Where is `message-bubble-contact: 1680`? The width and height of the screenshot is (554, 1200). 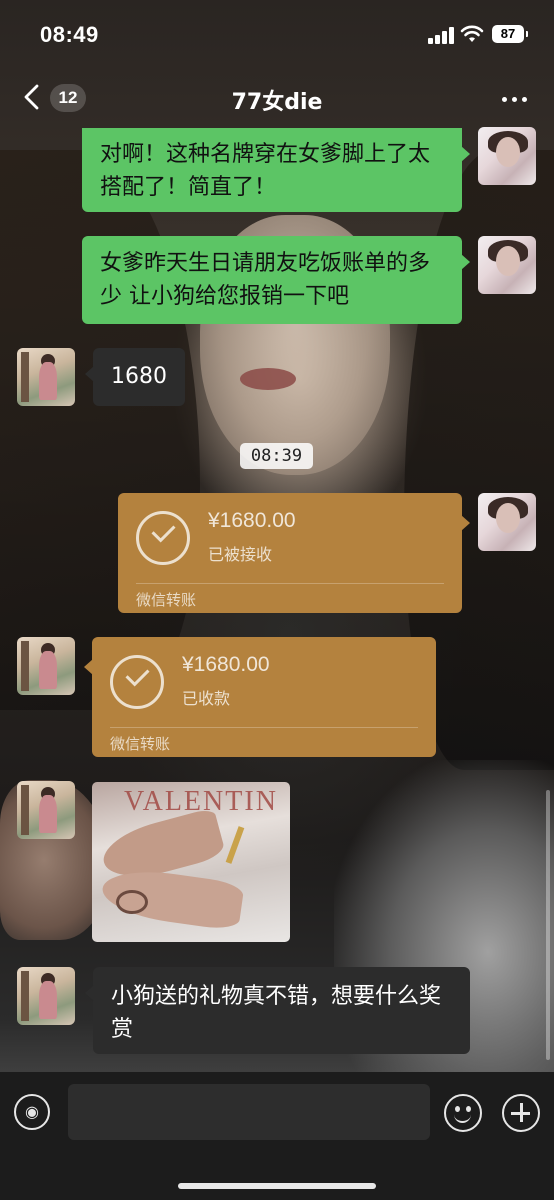 message-bubble-contact: 1680 is located at coordinates (135, 377).